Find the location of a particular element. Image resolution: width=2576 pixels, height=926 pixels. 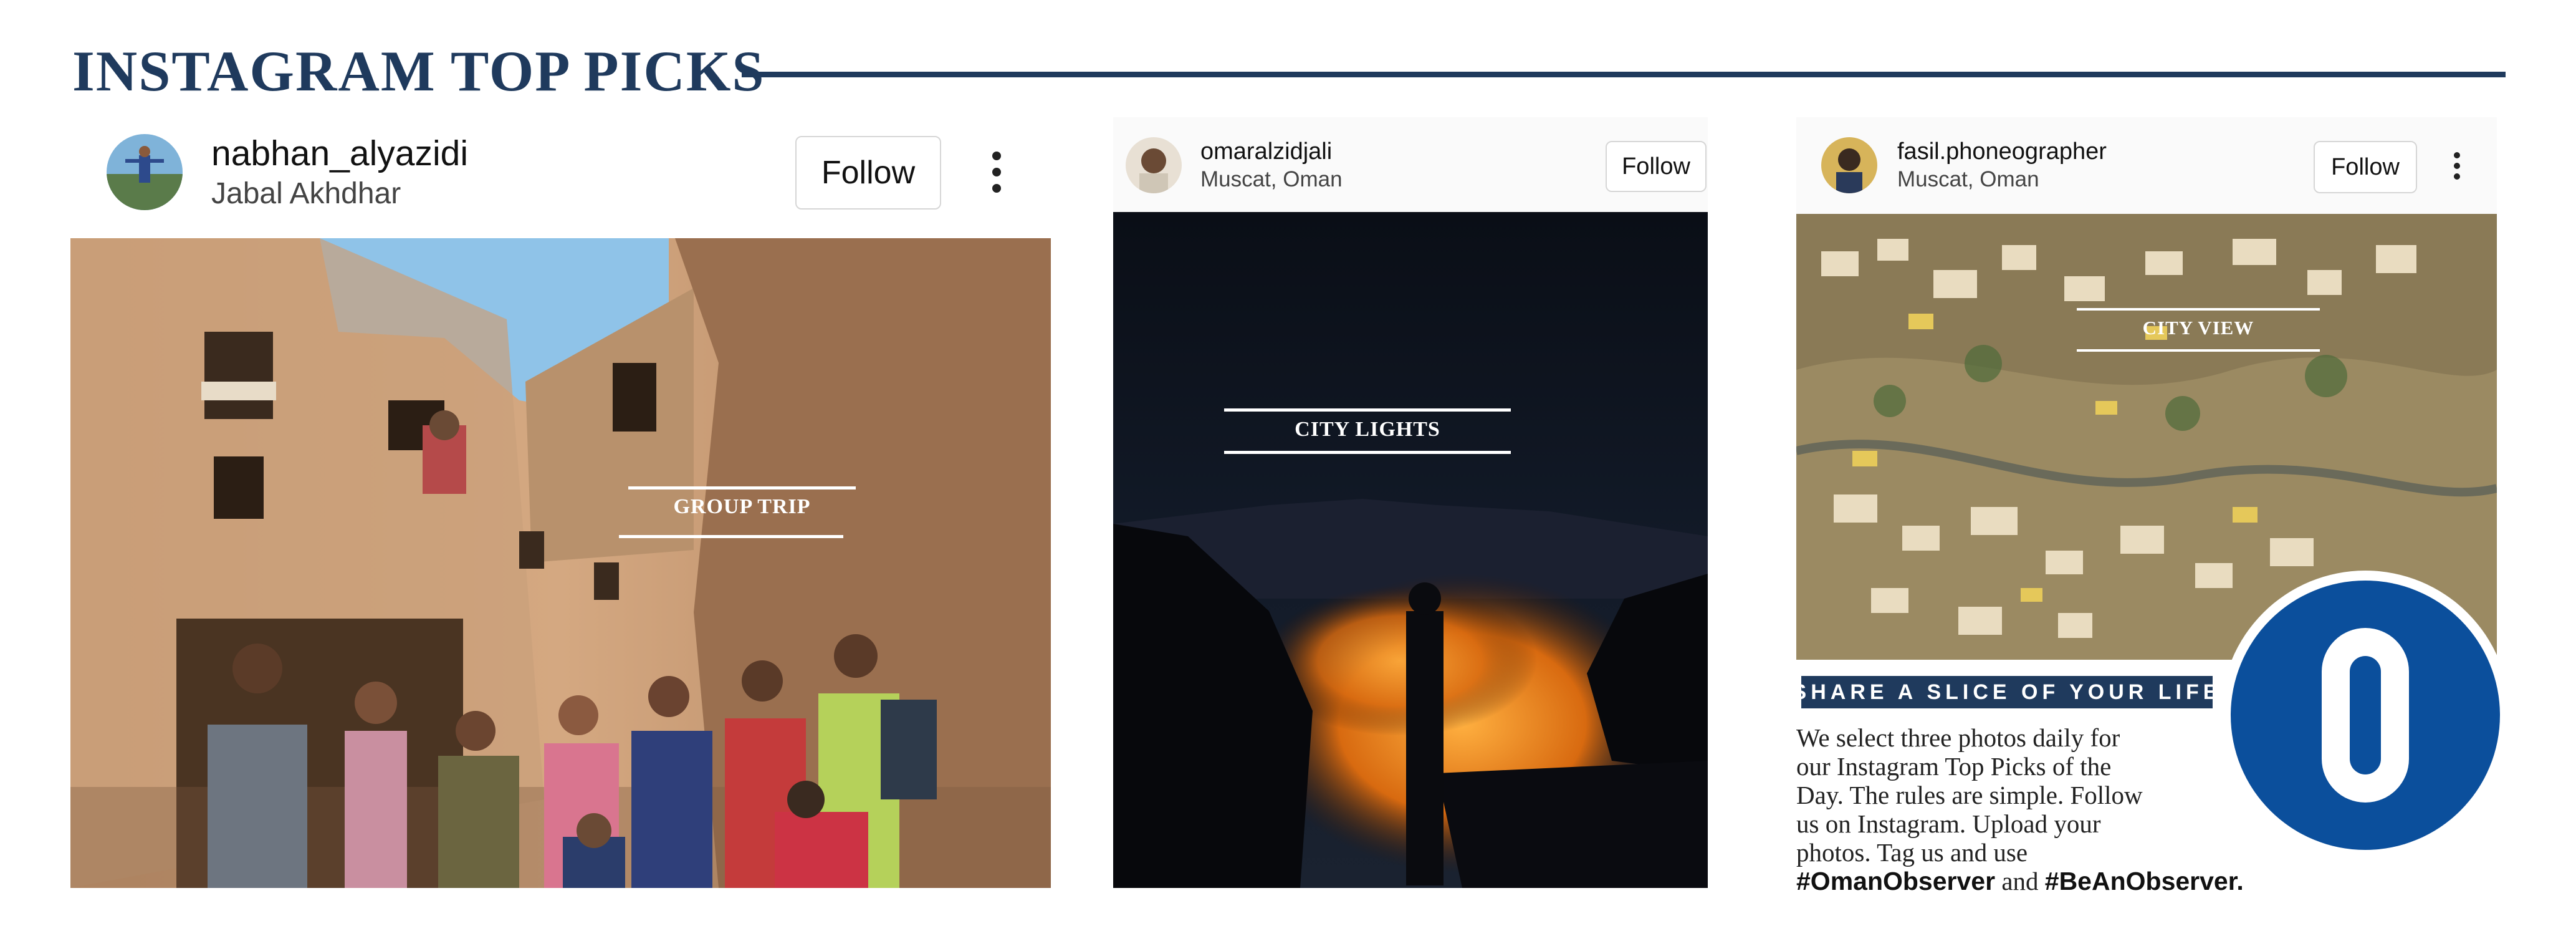

connector-text: and is located at coordinates (2020, 881).